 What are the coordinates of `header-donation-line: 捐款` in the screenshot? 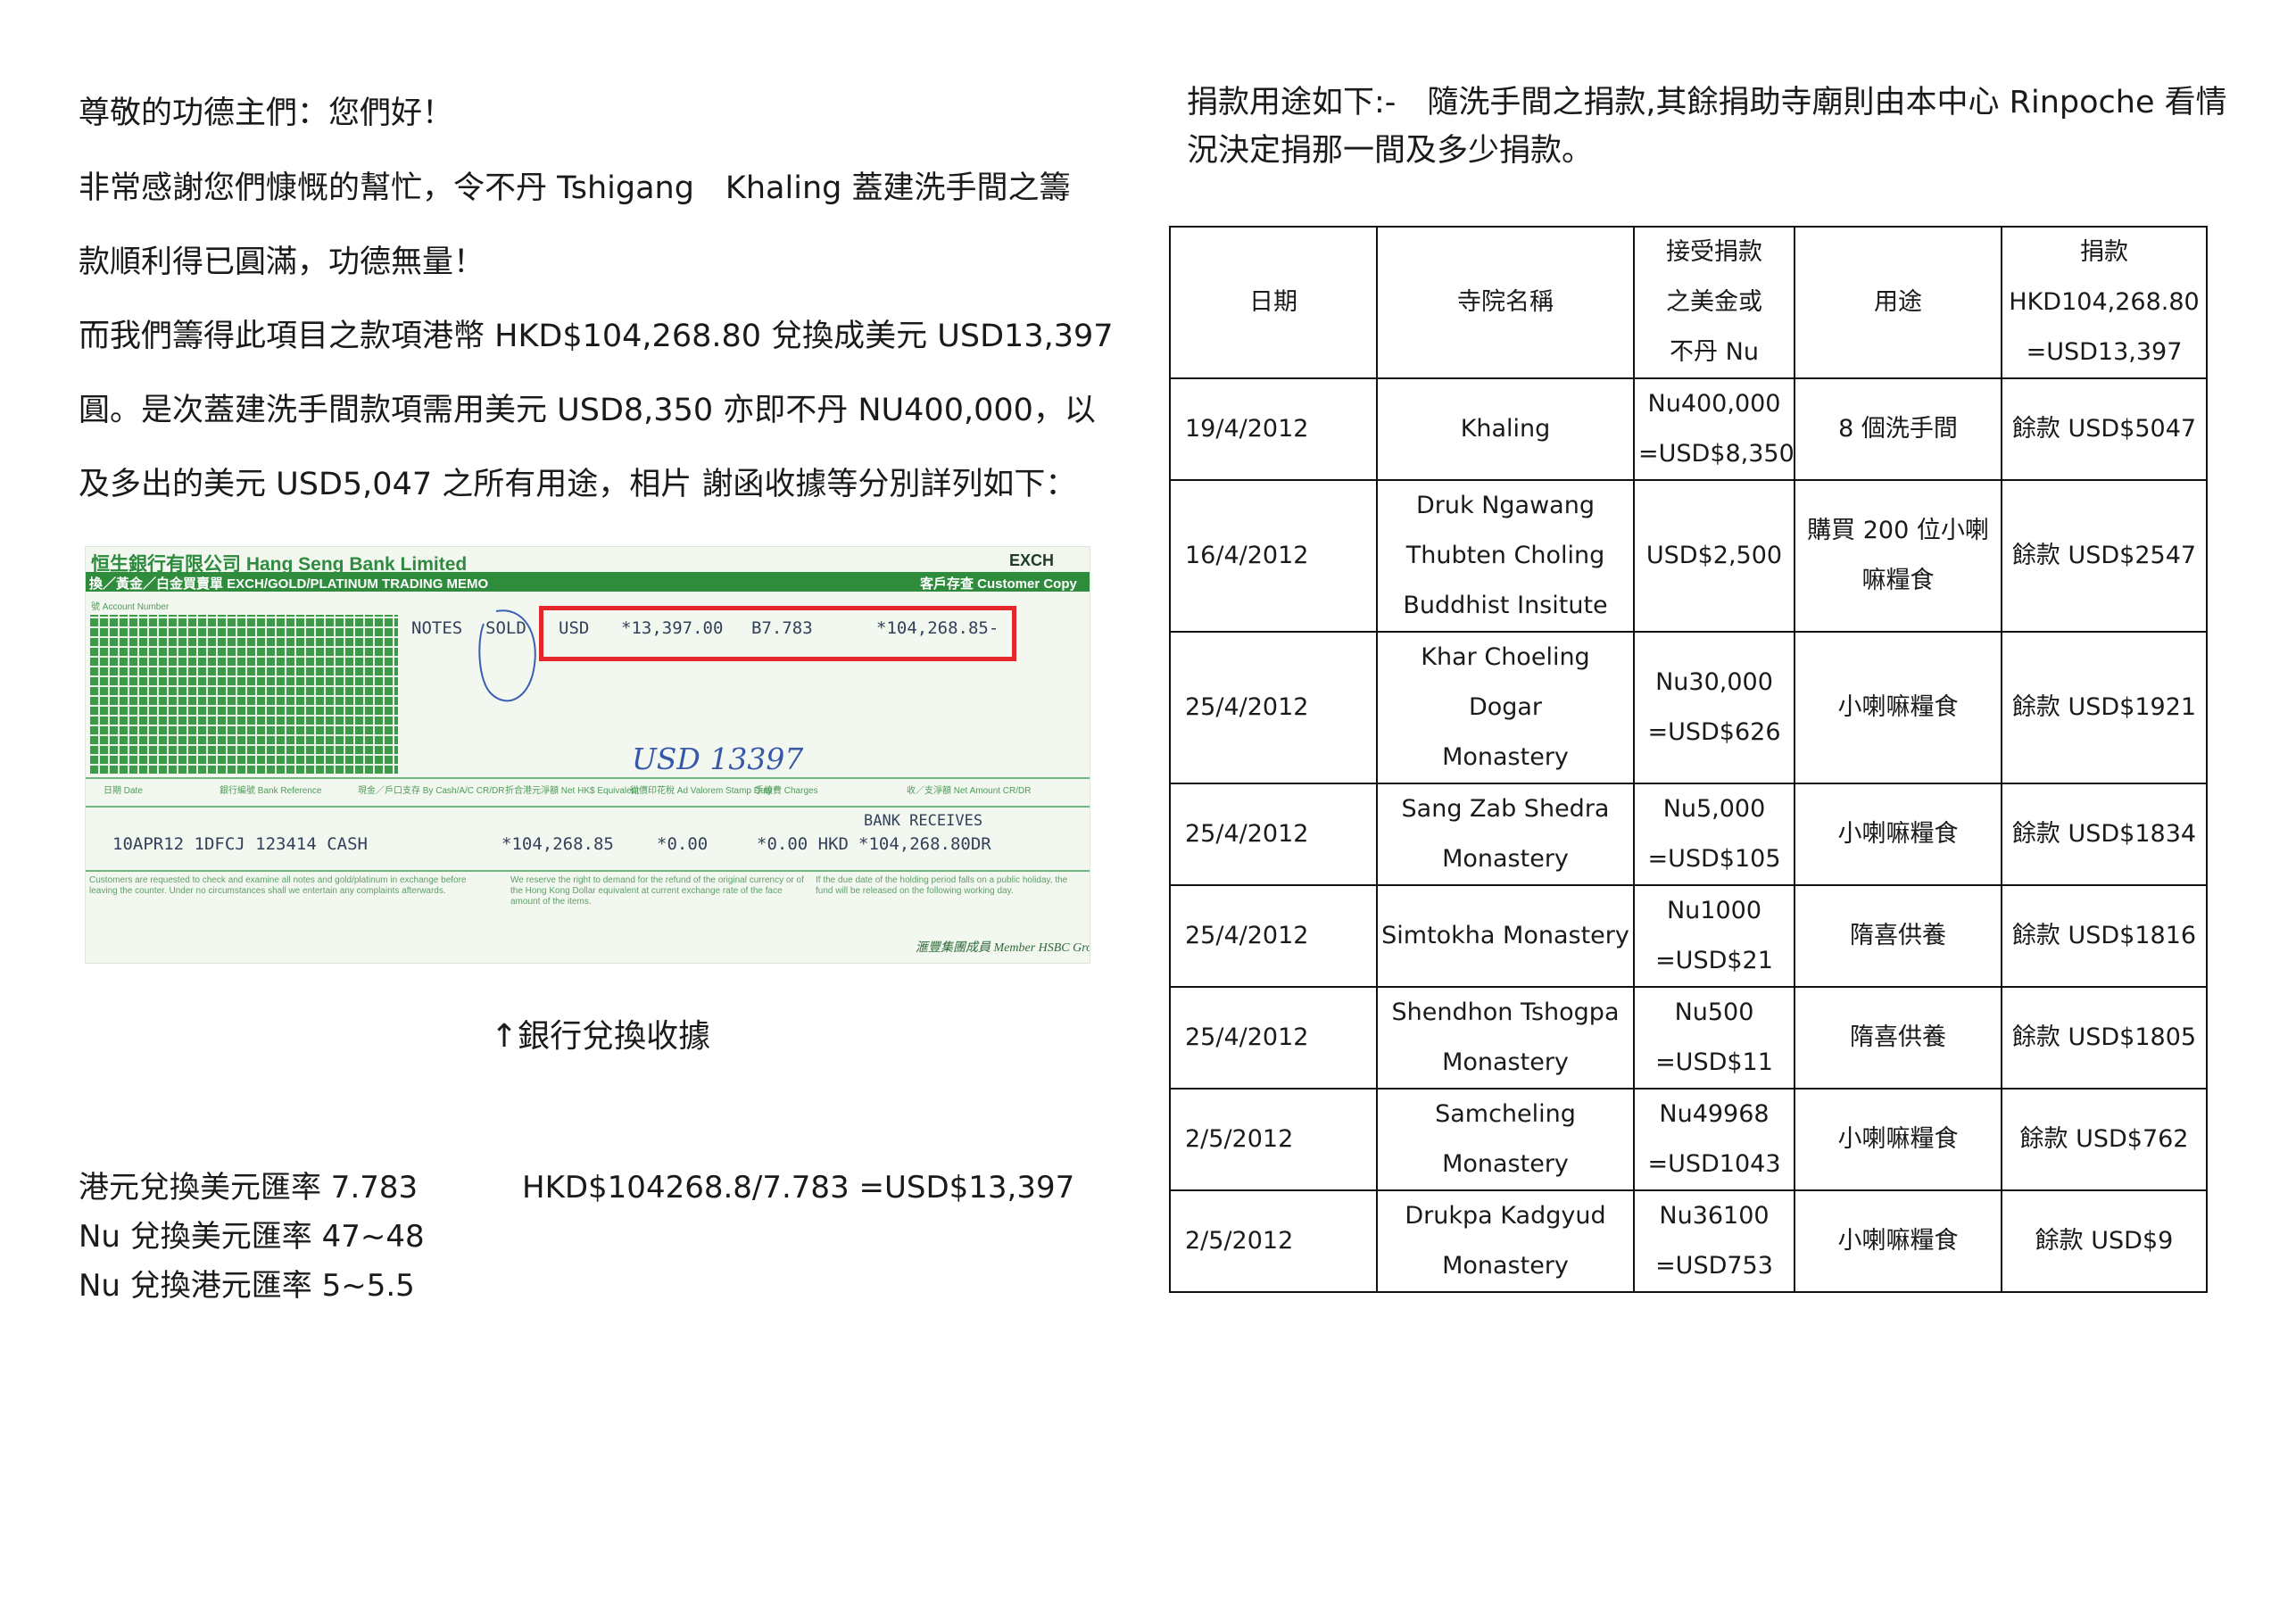 It's located at (2104, 252).